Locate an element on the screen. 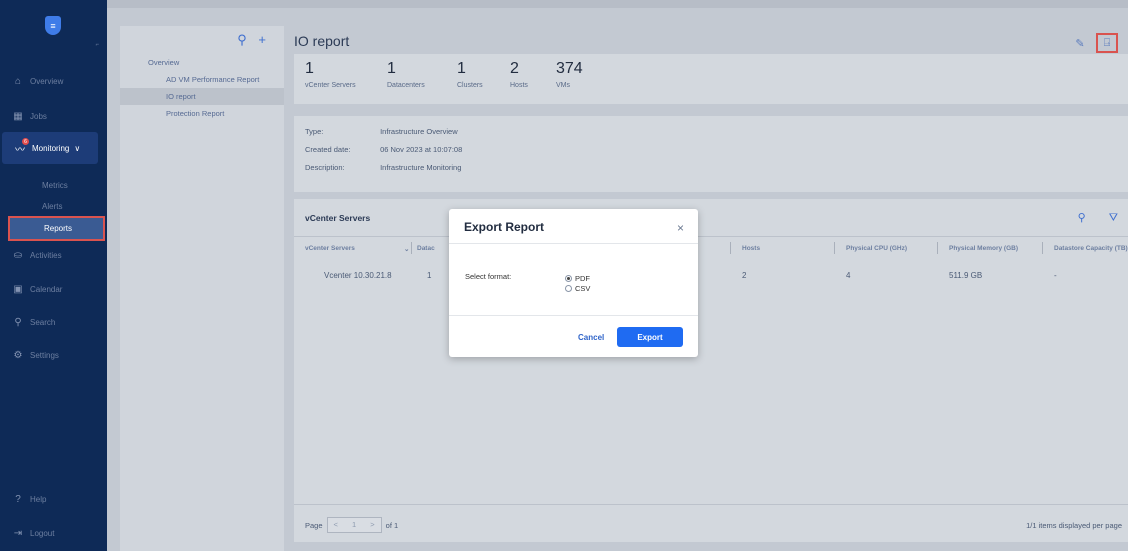 This screenshot has height=551, width=1128. sidebar-item-logout: ⇥ Logout is located at coordinates (53, 533).